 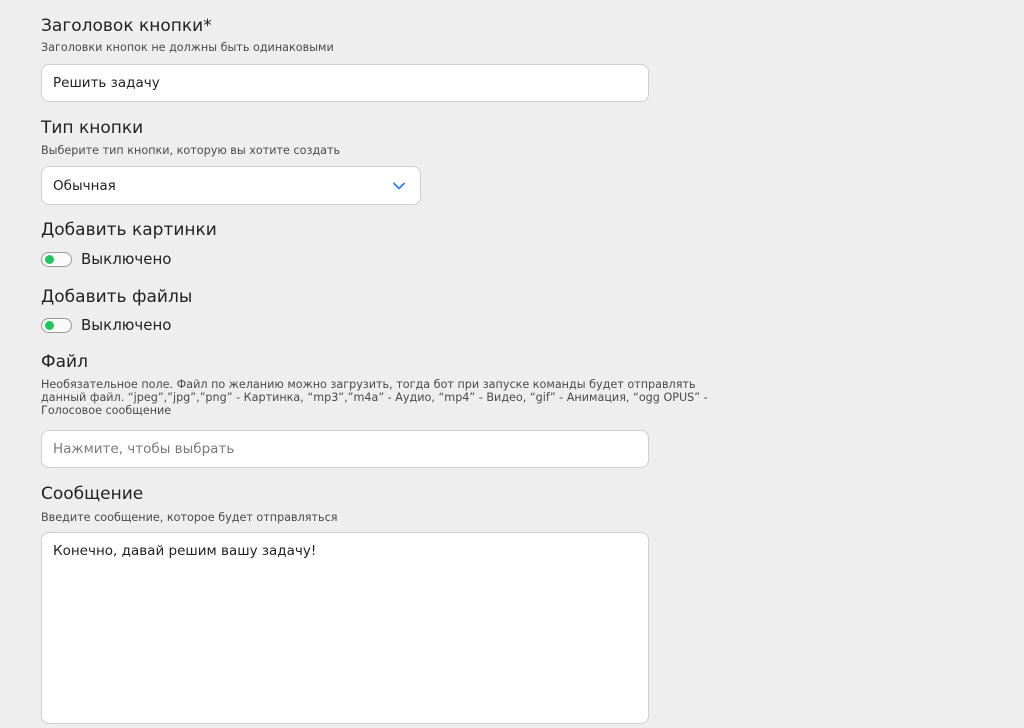 I want to click on chevron-down-icon, so click(x=399, y=185).